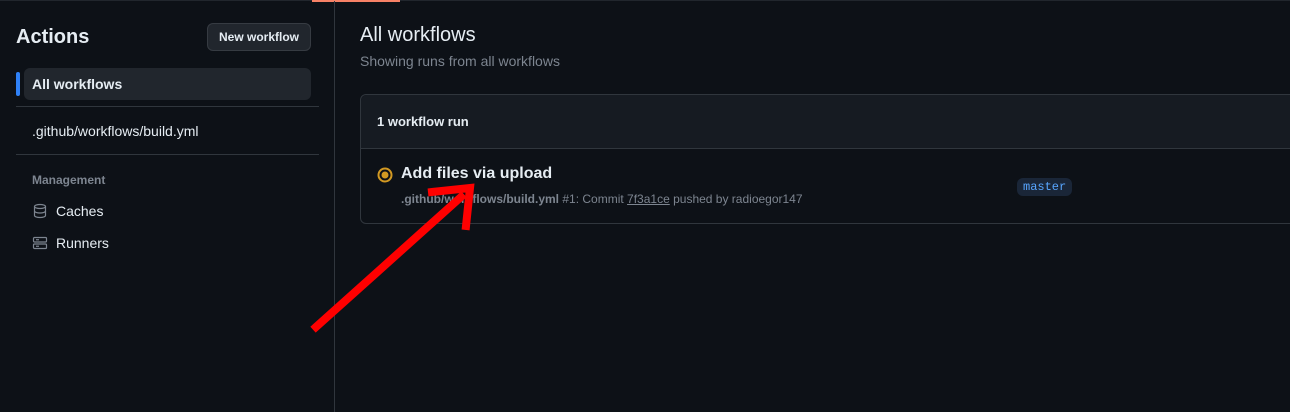 Image resolution: width=1290 pixels, height=412 pixels. What do you see at coordinates (738, 199) in the screenshot?
I see `run-pushed-by: pushed by radioegor147` at bounding box center [738, 199].